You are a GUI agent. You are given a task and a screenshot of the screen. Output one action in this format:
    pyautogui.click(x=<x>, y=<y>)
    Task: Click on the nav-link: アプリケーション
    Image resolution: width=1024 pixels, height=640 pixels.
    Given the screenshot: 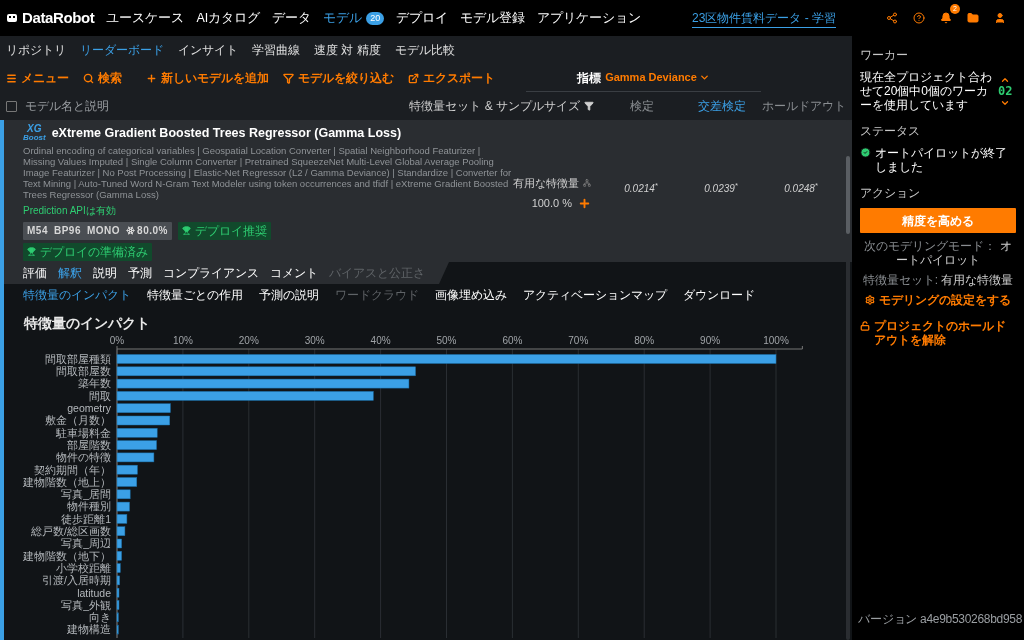 What is the action you would take?
    pyautogui.click(x=589, y=18)
    